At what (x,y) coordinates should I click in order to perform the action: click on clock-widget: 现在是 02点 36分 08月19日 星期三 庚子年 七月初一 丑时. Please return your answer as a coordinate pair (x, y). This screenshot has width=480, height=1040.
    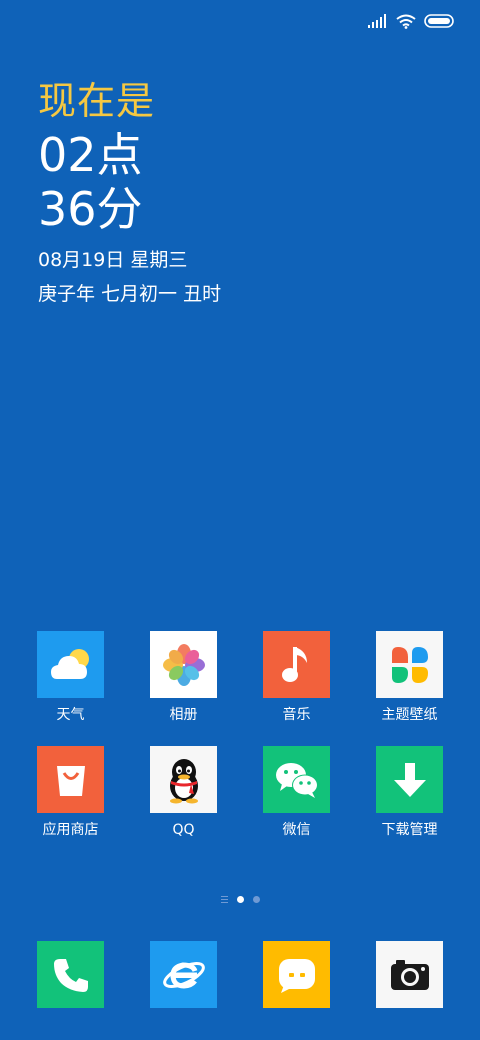
    Looking at the image, I should click on (129, 193).